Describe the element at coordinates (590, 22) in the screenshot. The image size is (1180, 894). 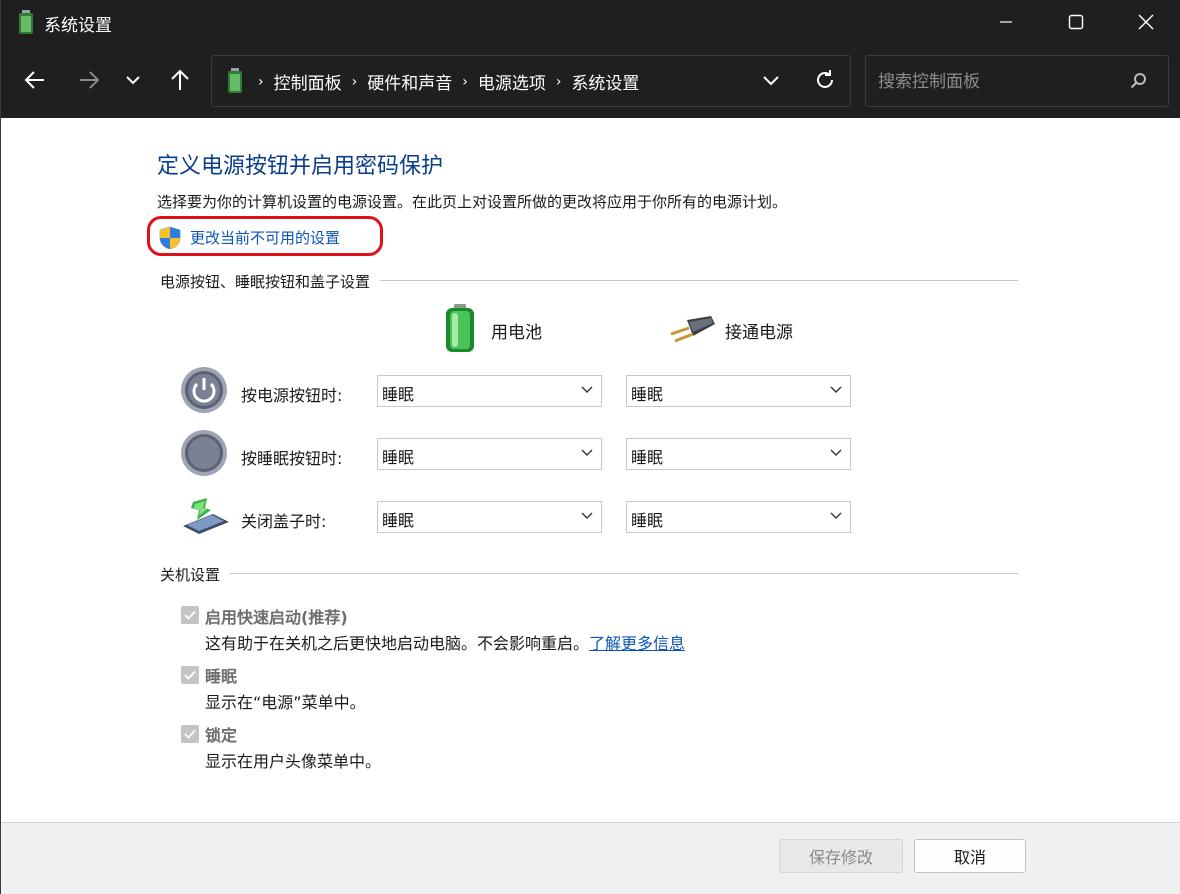
I see `title-bar: 系统设置` at that location.